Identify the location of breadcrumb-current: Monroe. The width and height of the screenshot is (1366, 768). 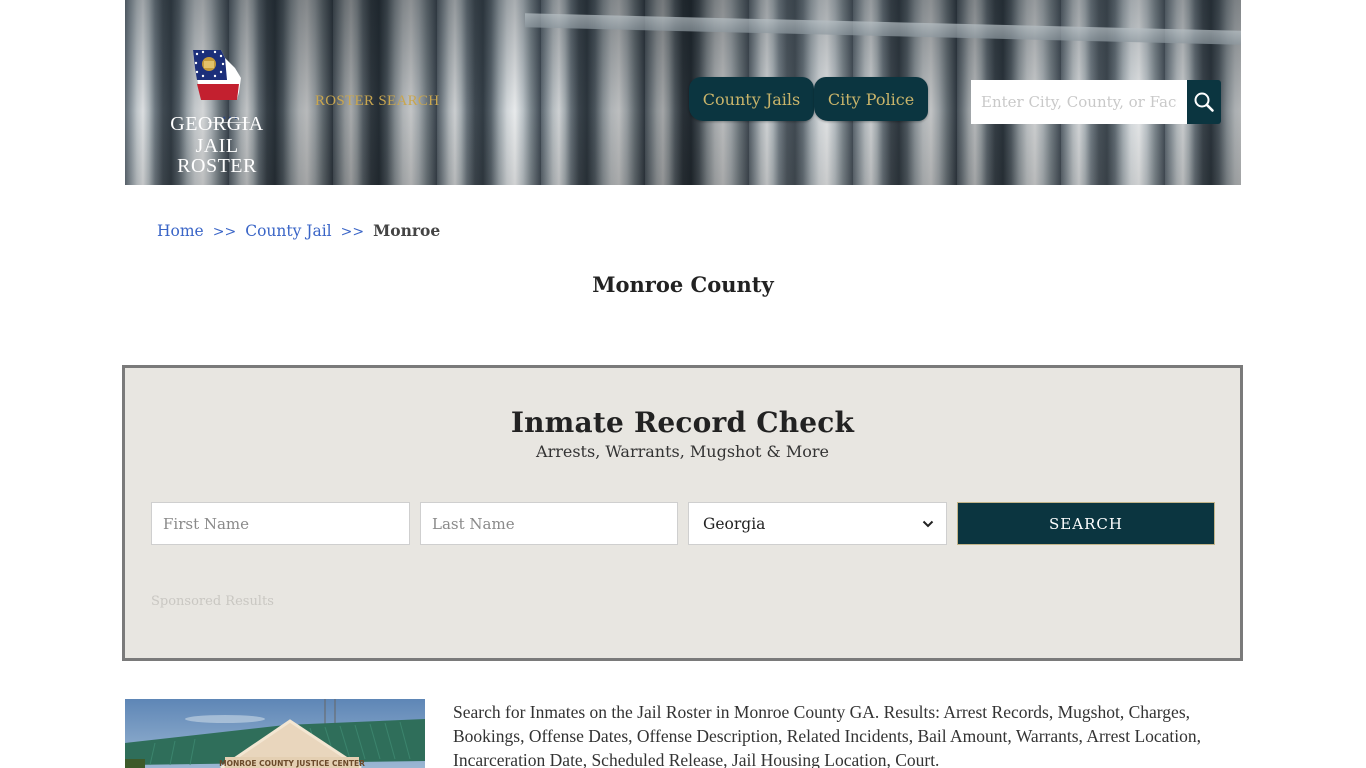
(407, 230).